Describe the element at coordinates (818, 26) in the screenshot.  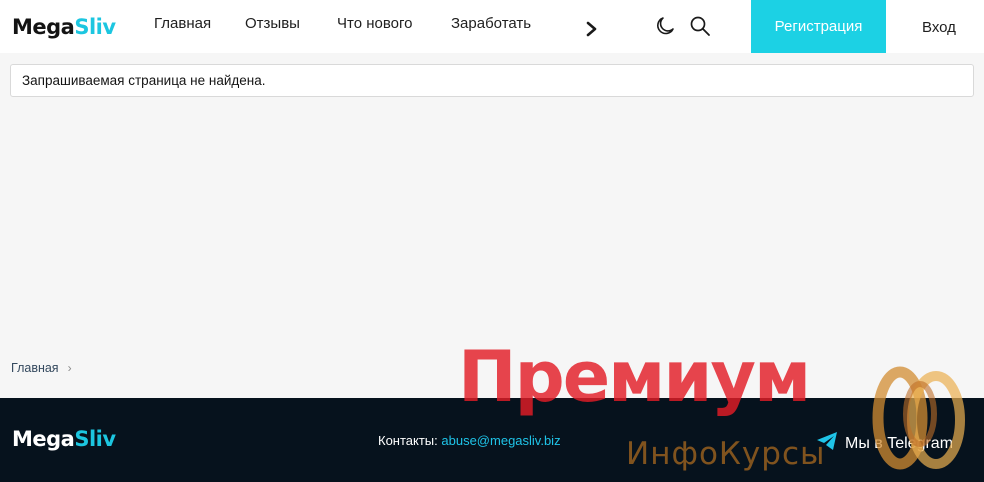
I see `register-button: Регистрация` at that location.